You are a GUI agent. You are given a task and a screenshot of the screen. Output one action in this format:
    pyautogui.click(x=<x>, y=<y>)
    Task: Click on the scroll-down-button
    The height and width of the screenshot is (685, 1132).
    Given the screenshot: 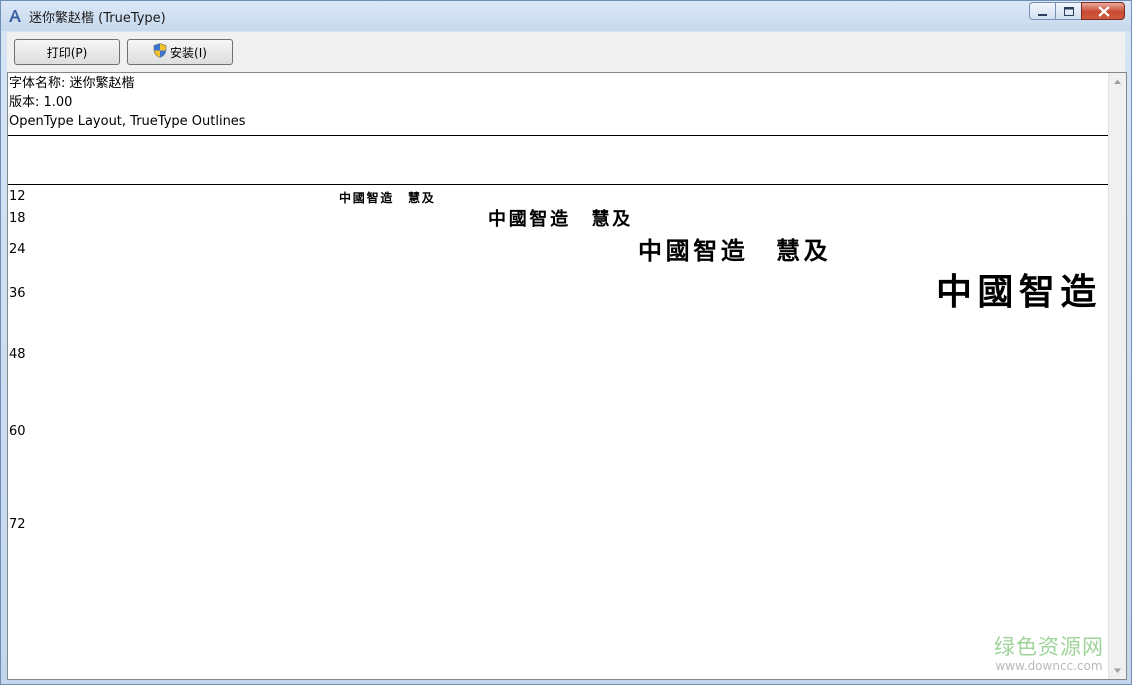 What is the action you would take?
    pyautogui.click(x=1117, y=670)
    